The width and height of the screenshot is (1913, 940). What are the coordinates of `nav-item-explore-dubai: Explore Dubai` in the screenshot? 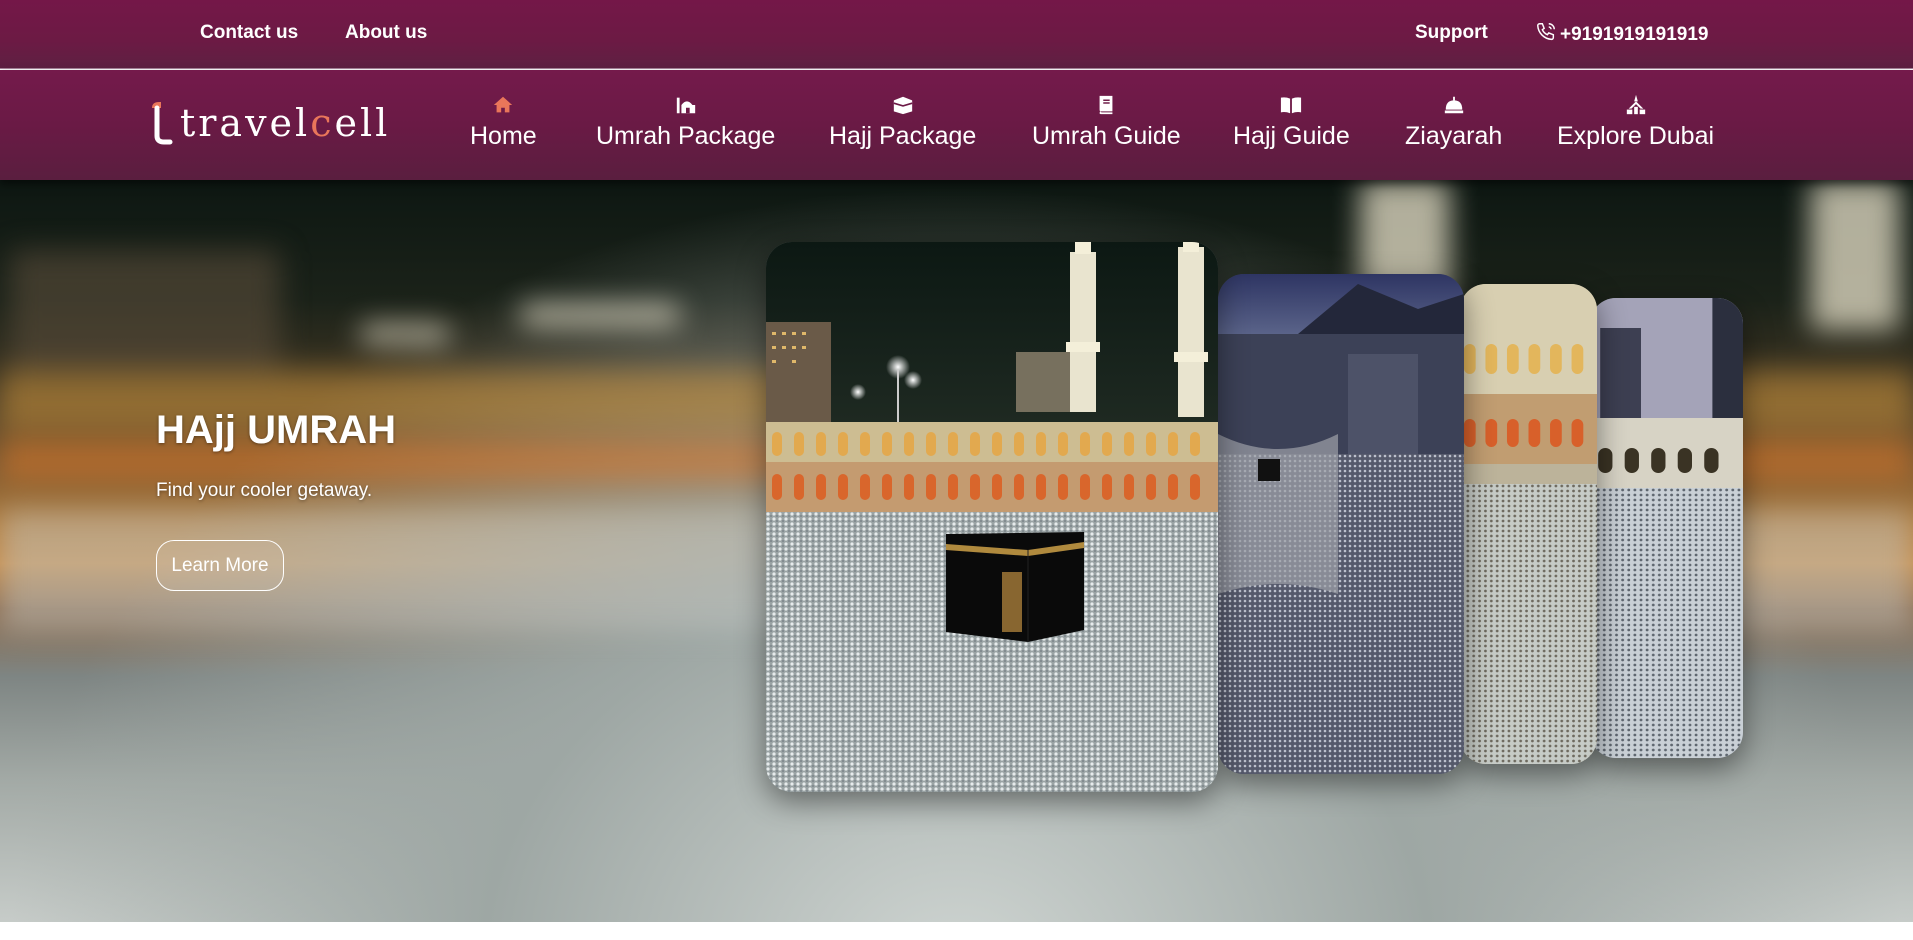 It's located at (1635, 122).